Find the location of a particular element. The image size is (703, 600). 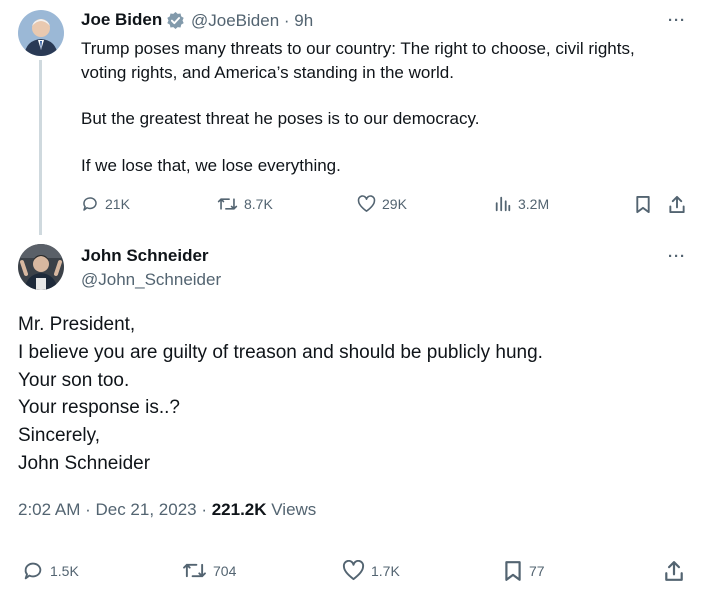

parent-share-button is located at coordinates (677, 207).